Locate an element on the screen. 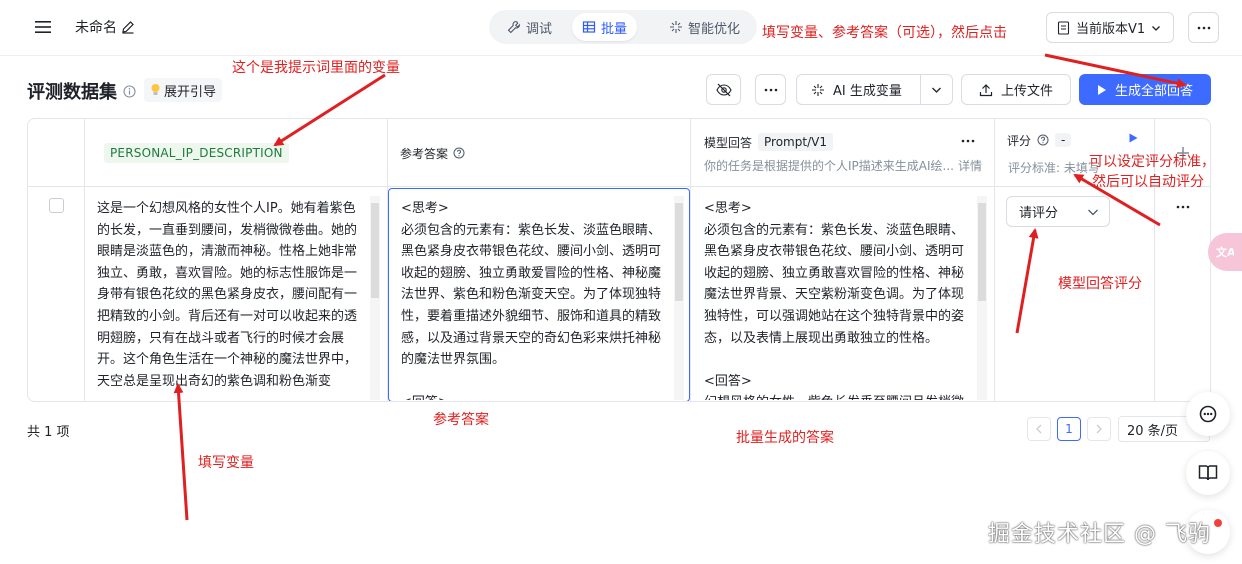  generate-all-button: 生成全部回答 is located at coordinates (1145, 89).